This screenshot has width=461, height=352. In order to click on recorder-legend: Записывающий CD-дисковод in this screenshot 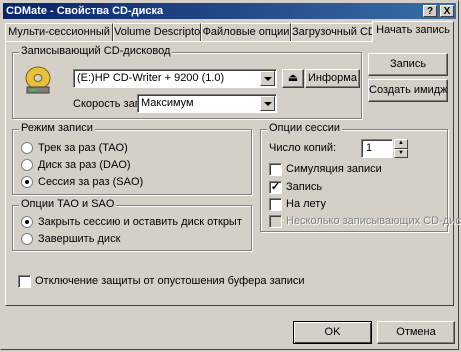, I will do `click(96, 51)`.